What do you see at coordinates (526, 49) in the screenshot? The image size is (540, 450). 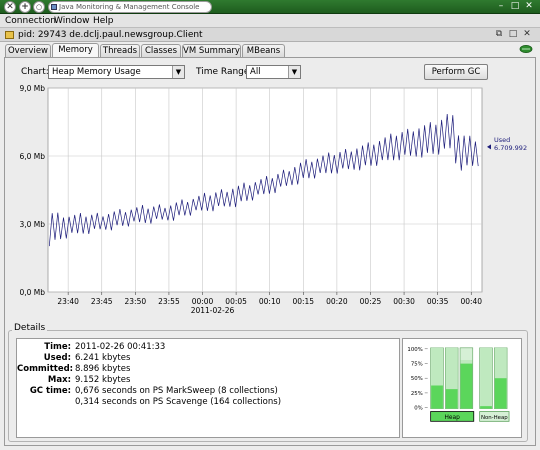 I see `connection-status-icon` at bounding box center [526, 49].